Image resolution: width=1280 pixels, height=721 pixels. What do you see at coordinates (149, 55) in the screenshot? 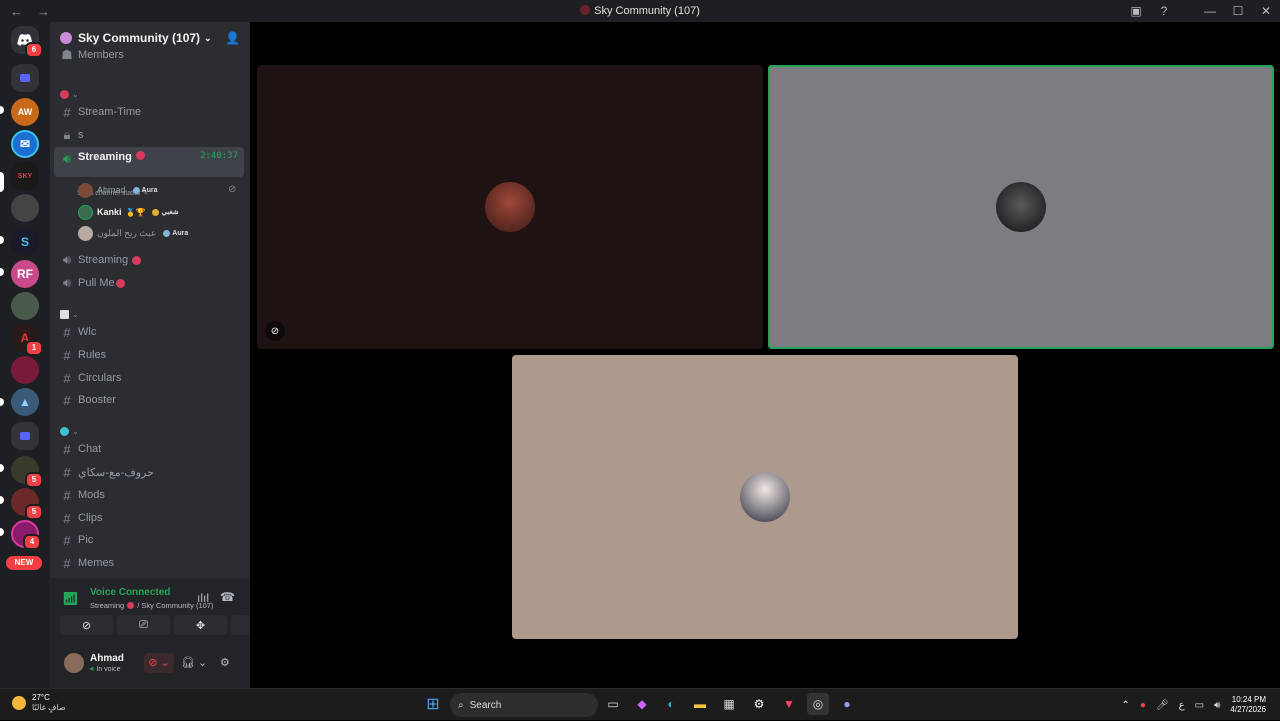
I see `channel-members: ☗ Members` at bounding box center [149, 55].